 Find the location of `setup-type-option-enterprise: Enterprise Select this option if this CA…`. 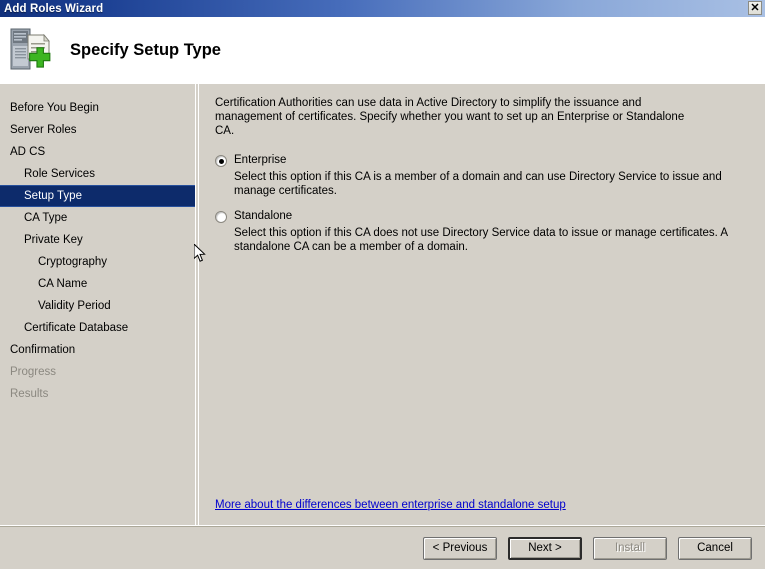

setup-type-option-enterprise: Enterprise Select this option if this CA… is located at coordinates (482, 176).